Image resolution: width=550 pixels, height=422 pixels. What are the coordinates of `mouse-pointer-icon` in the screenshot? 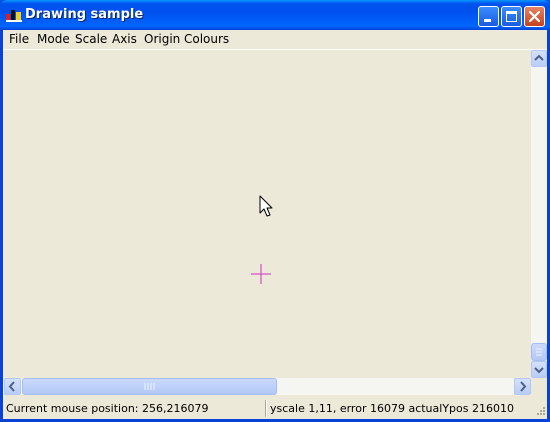 It's located at (266, 206).